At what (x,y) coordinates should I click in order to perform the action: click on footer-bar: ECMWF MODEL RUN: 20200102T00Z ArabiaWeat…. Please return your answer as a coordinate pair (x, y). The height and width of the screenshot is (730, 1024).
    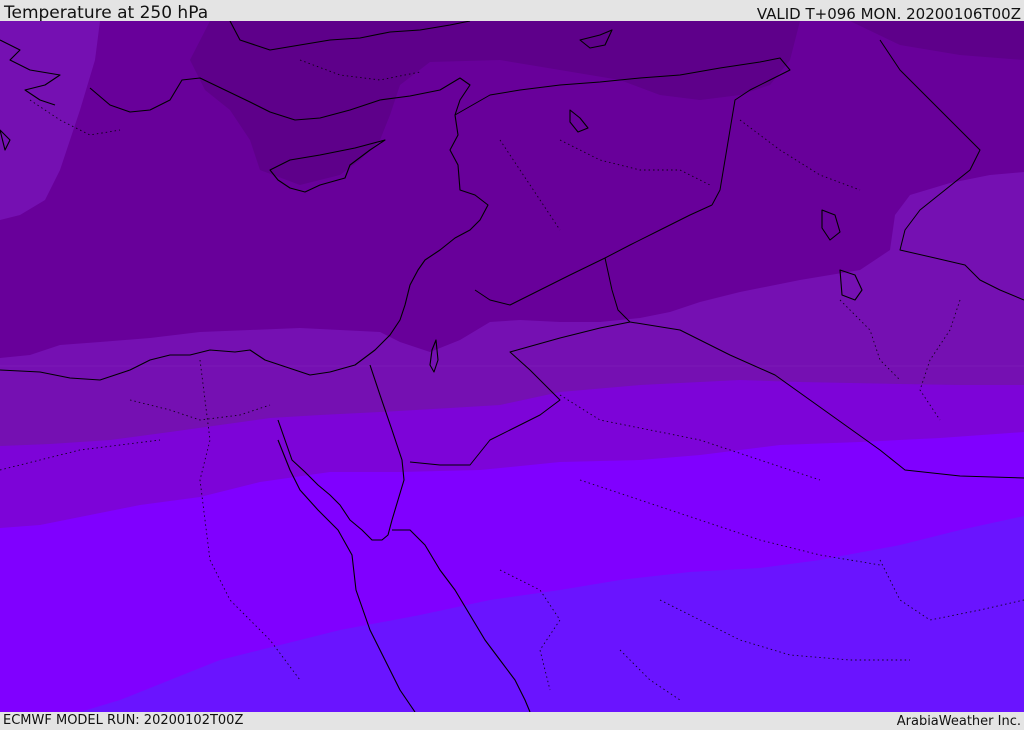
    Looking at the image, I should click on (512, 720).